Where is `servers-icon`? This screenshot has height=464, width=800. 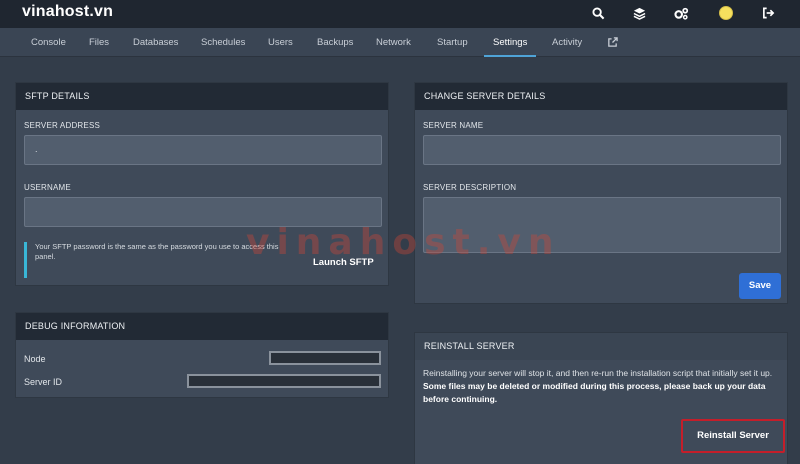 servers-icon is located at coordinates (681, 13).